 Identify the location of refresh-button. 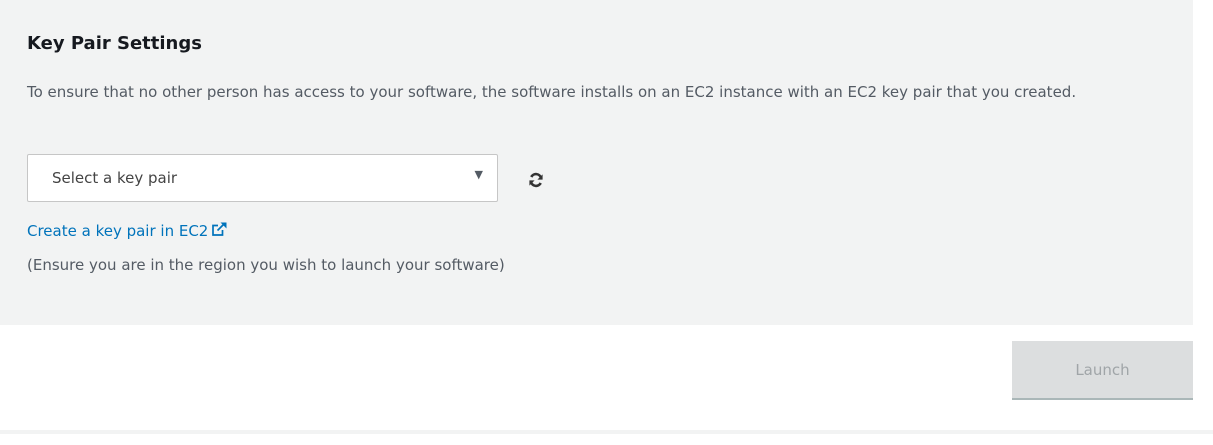
(536, 180).